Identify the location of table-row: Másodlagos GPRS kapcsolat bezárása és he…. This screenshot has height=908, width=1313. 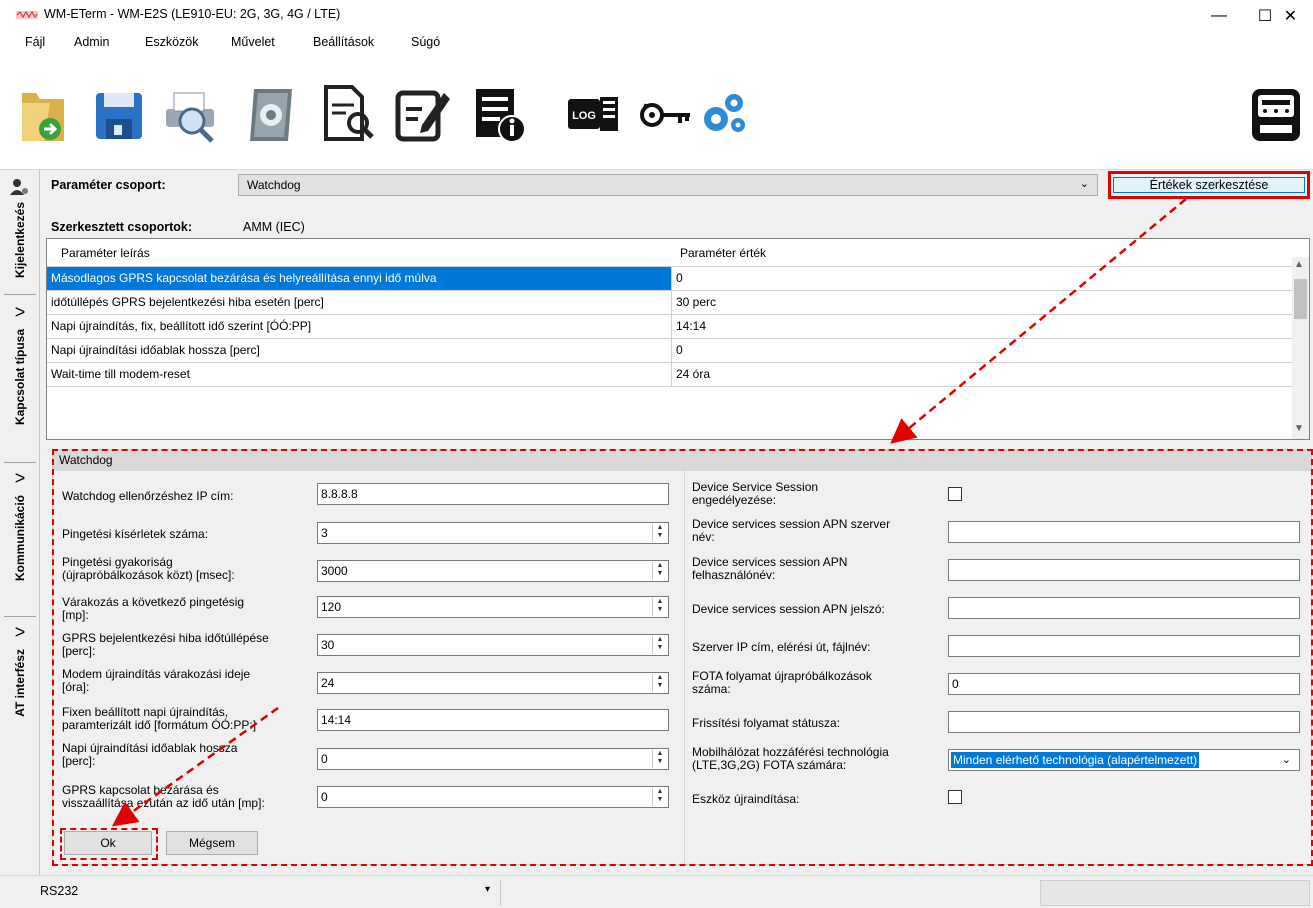
(669, 278).